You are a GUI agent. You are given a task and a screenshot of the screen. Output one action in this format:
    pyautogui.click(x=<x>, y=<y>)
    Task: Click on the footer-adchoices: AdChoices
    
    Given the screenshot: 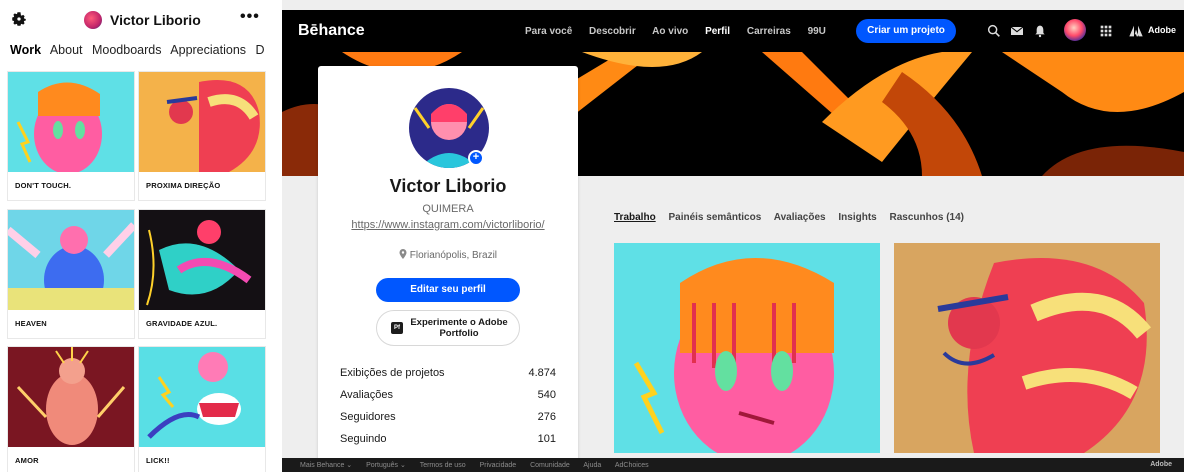 What is the action you would take?
    pyautogui.click(x=632, y=465)
    